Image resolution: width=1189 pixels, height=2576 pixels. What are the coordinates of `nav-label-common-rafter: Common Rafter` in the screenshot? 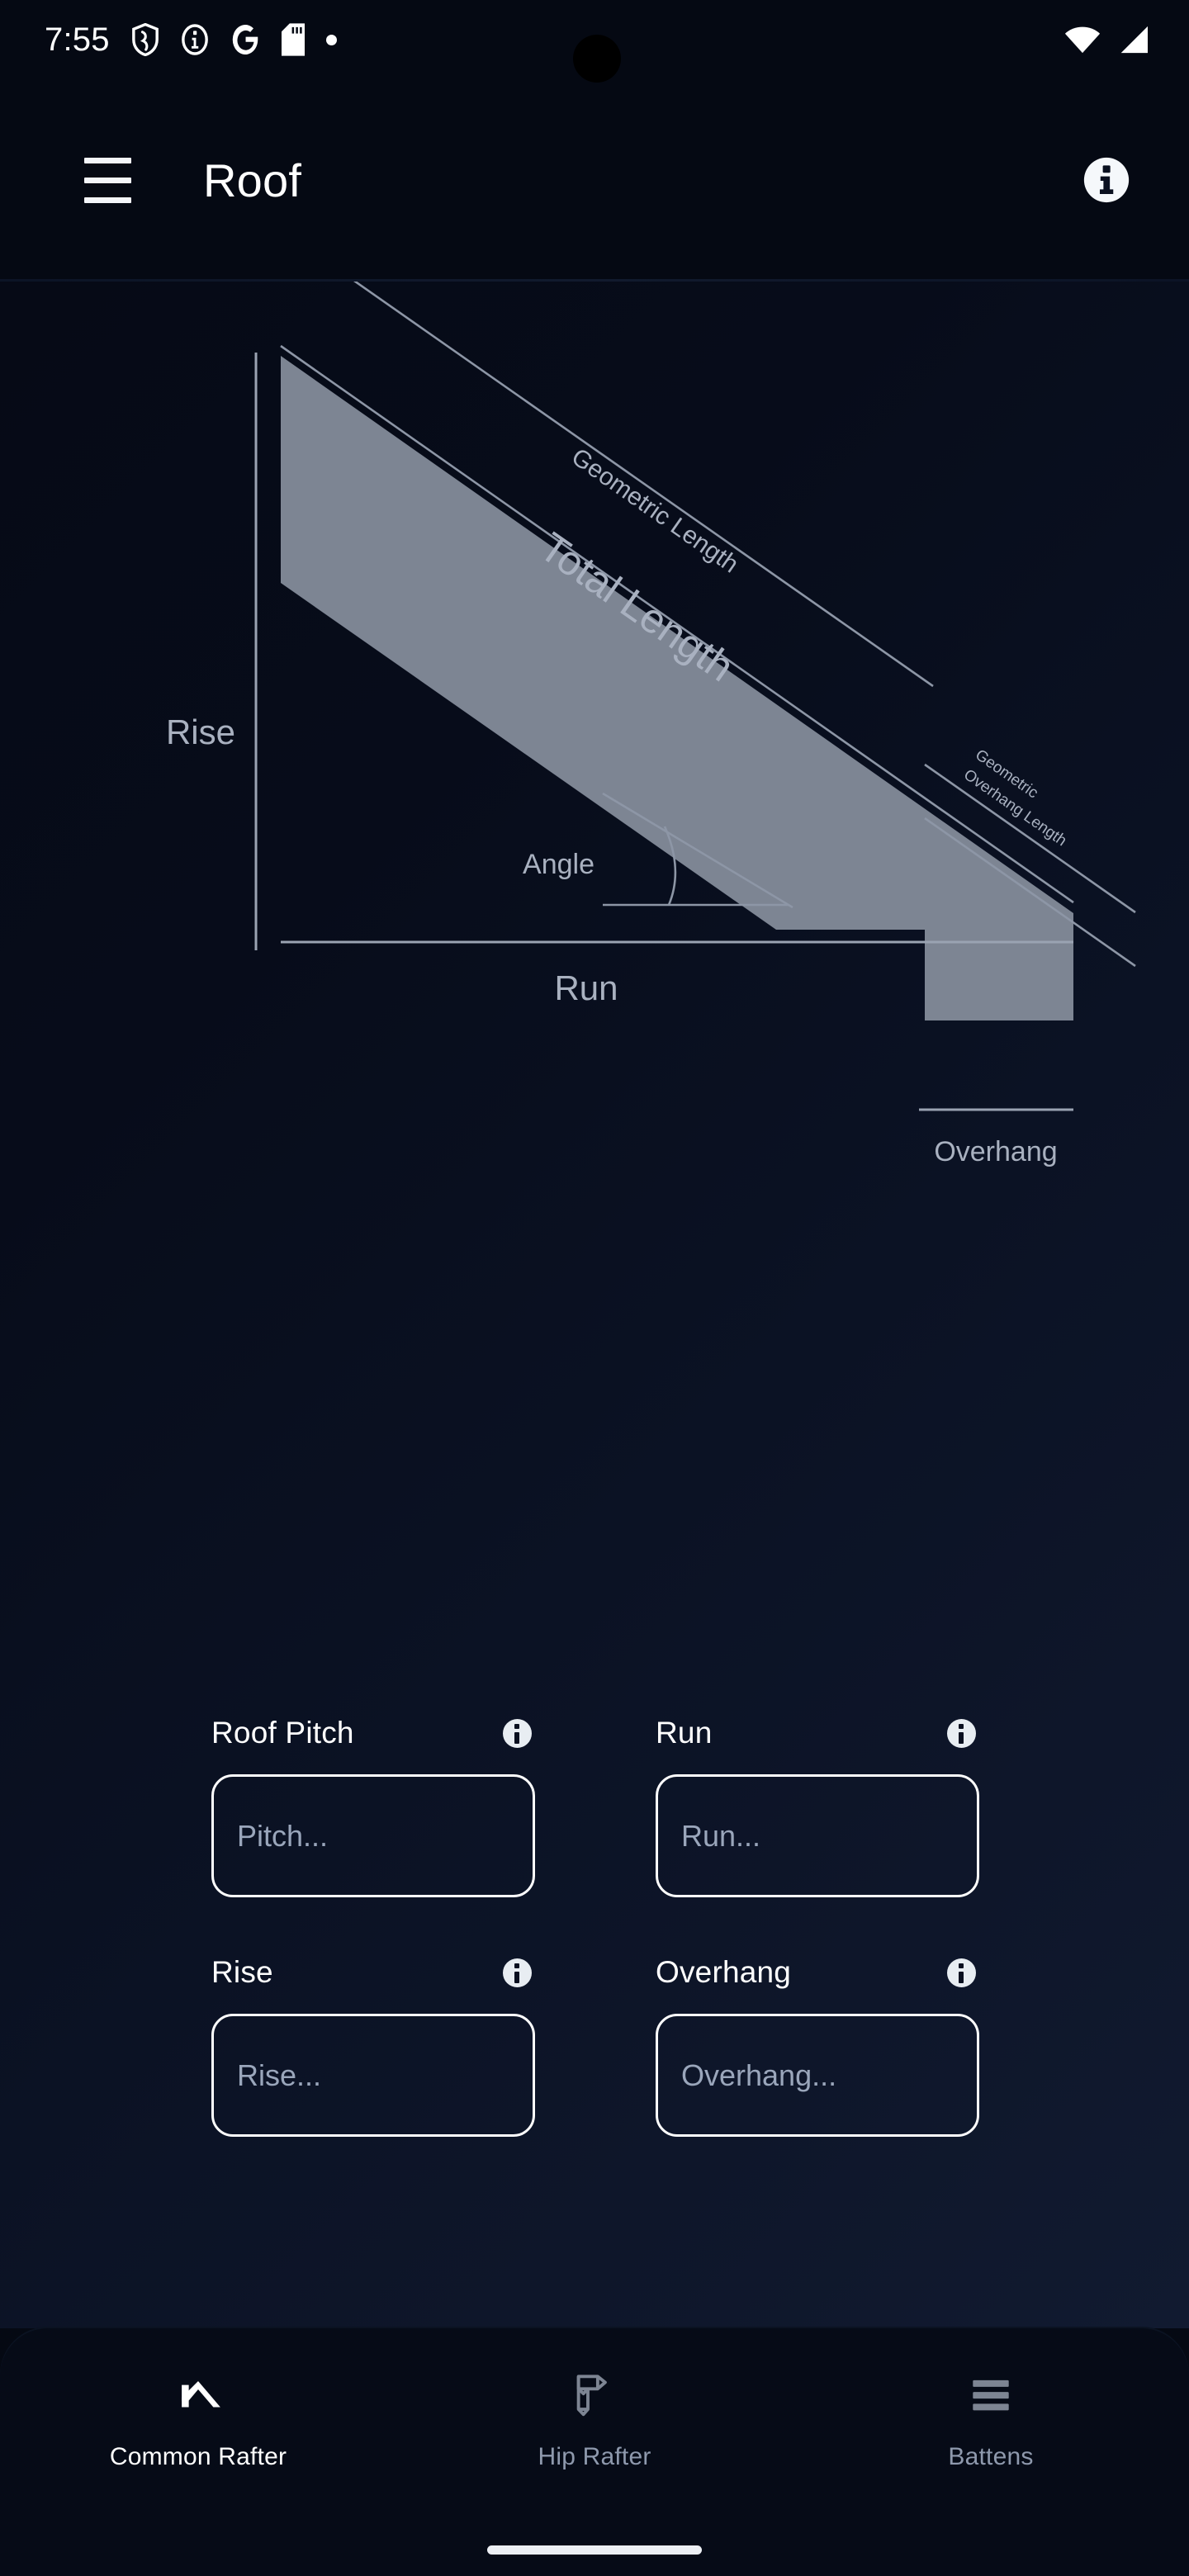 It's located at (198, 2456).